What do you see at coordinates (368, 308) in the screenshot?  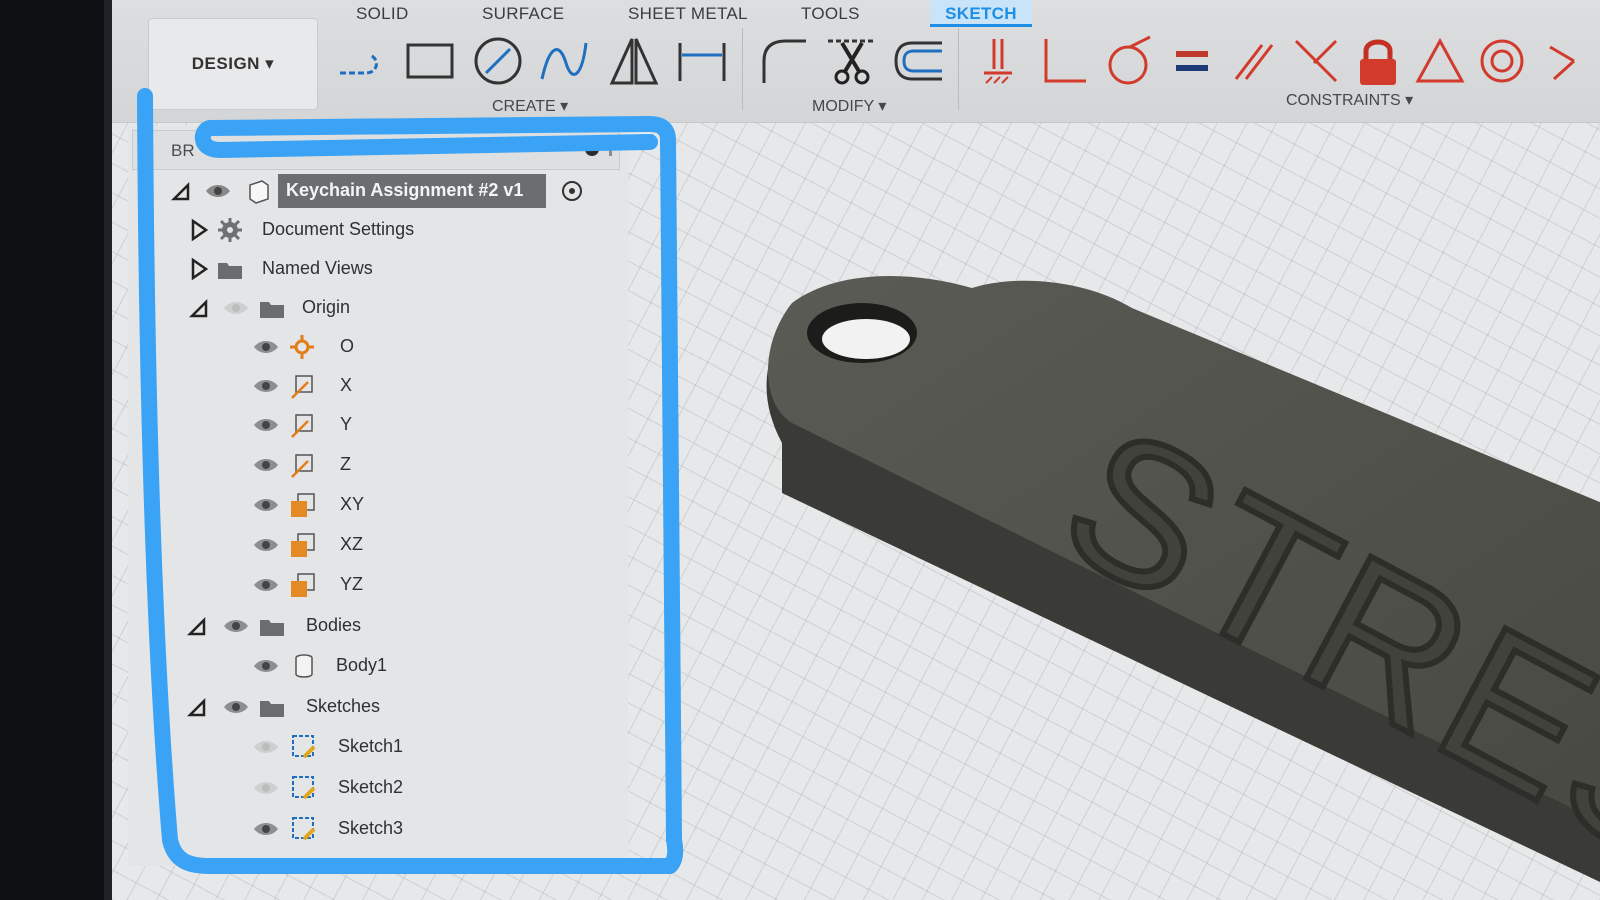 I see `browser-item-origin: Origin` at bounding box center [368, 308].